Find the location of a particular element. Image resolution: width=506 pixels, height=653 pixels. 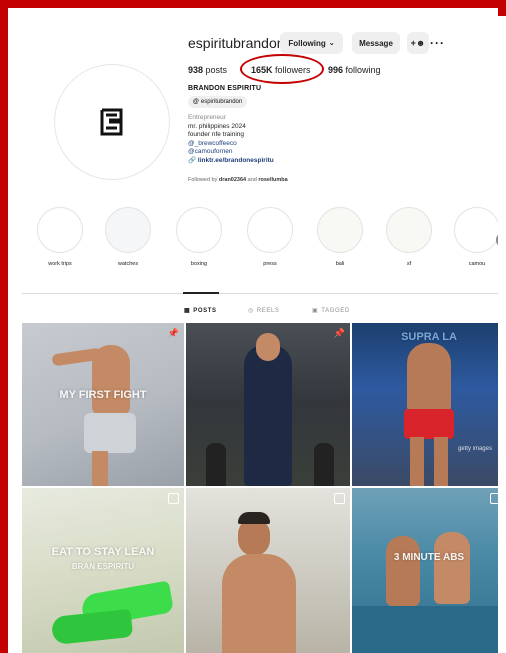

add-user-icon: +☻ is located at coordinates (418, 43).